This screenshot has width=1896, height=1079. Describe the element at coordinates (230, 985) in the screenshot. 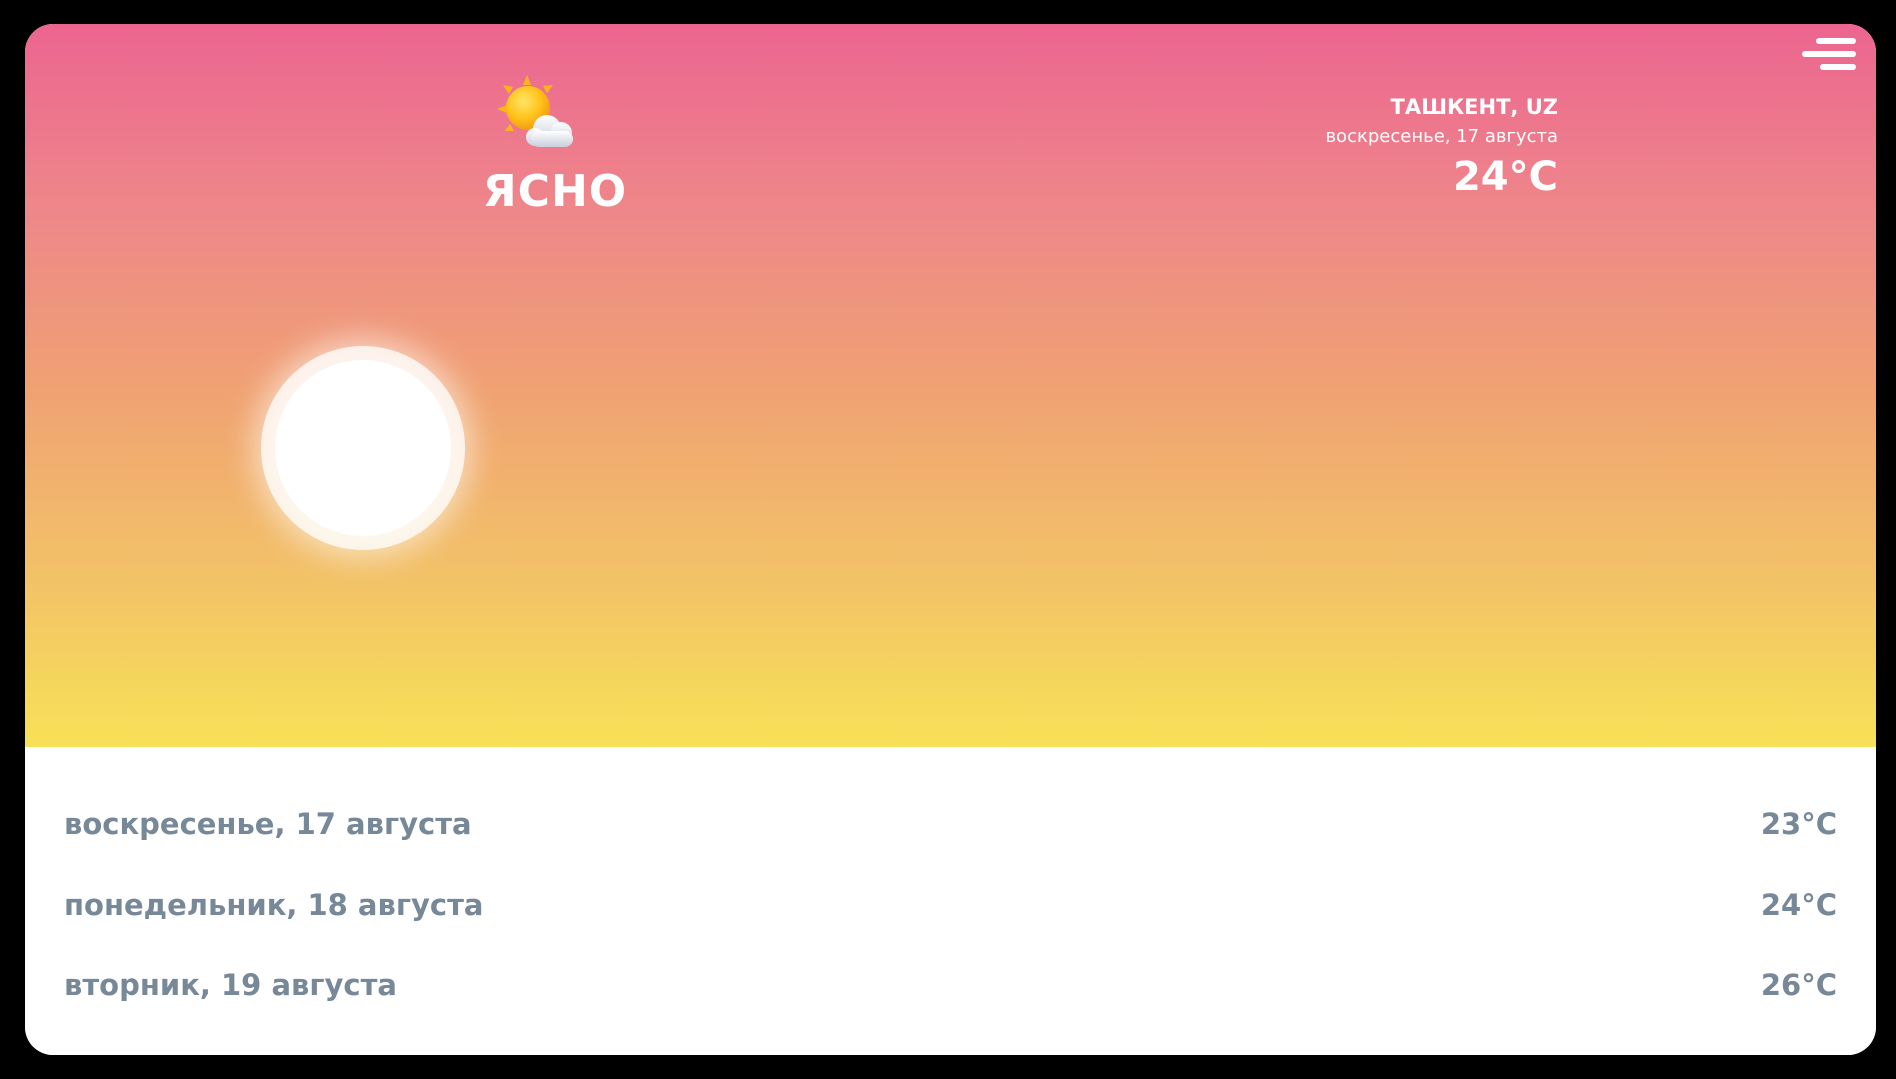

I see `forecast-day: вторник, 19 августа` at that location.